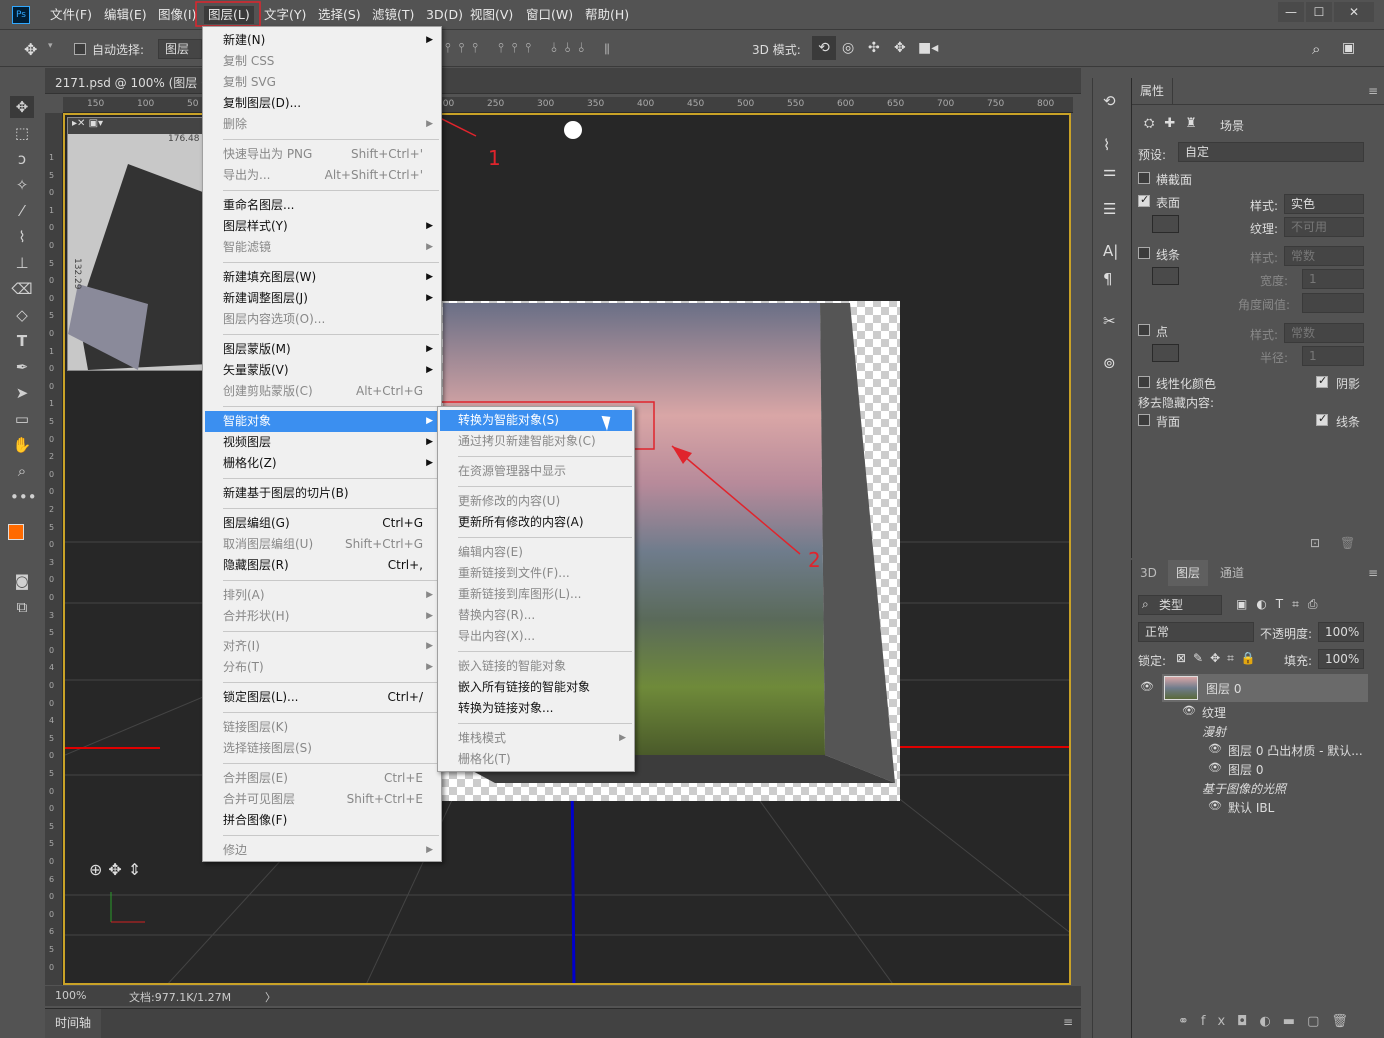 The width and height of the screenshot is (1384, 1038). I want to click on angle-threshold-field, so click(1333, 303).